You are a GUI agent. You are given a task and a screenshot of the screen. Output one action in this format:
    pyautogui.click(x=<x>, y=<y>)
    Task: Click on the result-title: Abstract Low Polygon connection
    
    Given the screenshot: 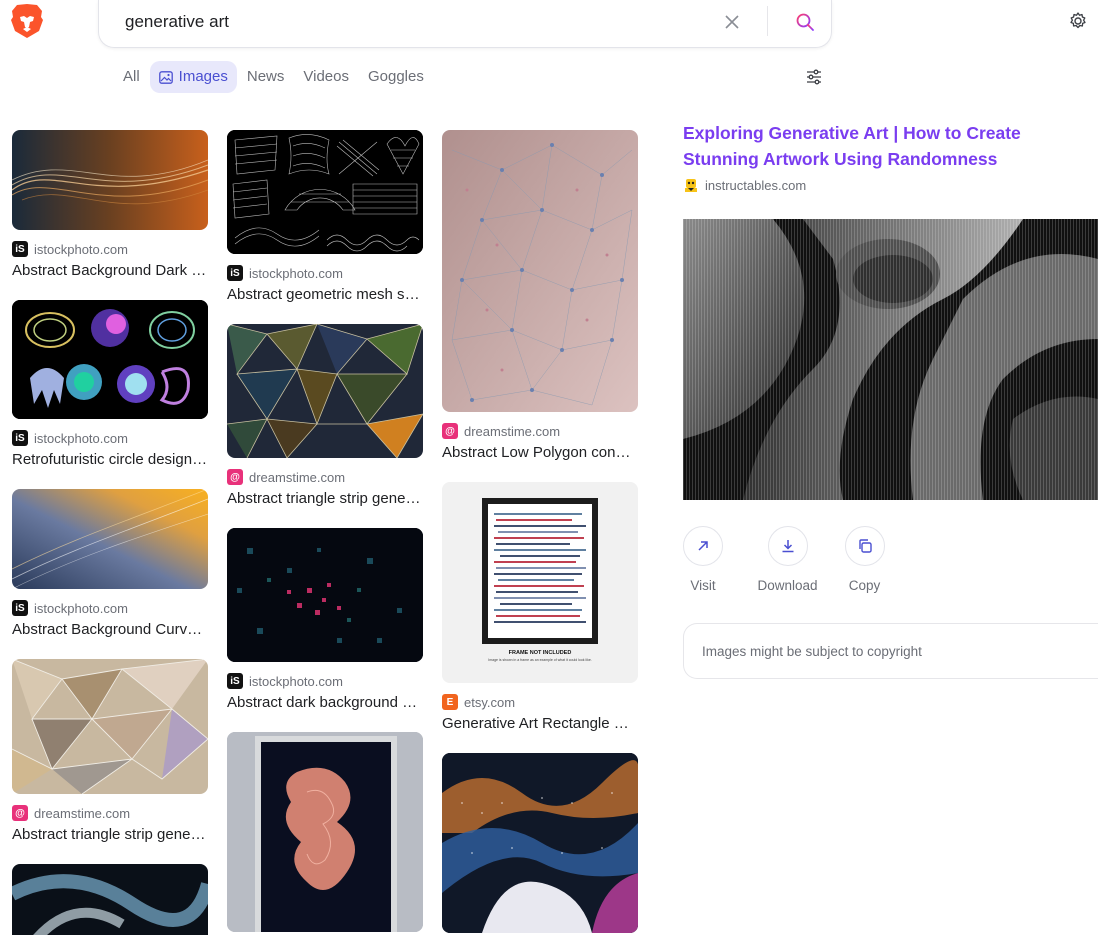 What is the action you would take?
    pyautogui.click(x=540, y=452)
    